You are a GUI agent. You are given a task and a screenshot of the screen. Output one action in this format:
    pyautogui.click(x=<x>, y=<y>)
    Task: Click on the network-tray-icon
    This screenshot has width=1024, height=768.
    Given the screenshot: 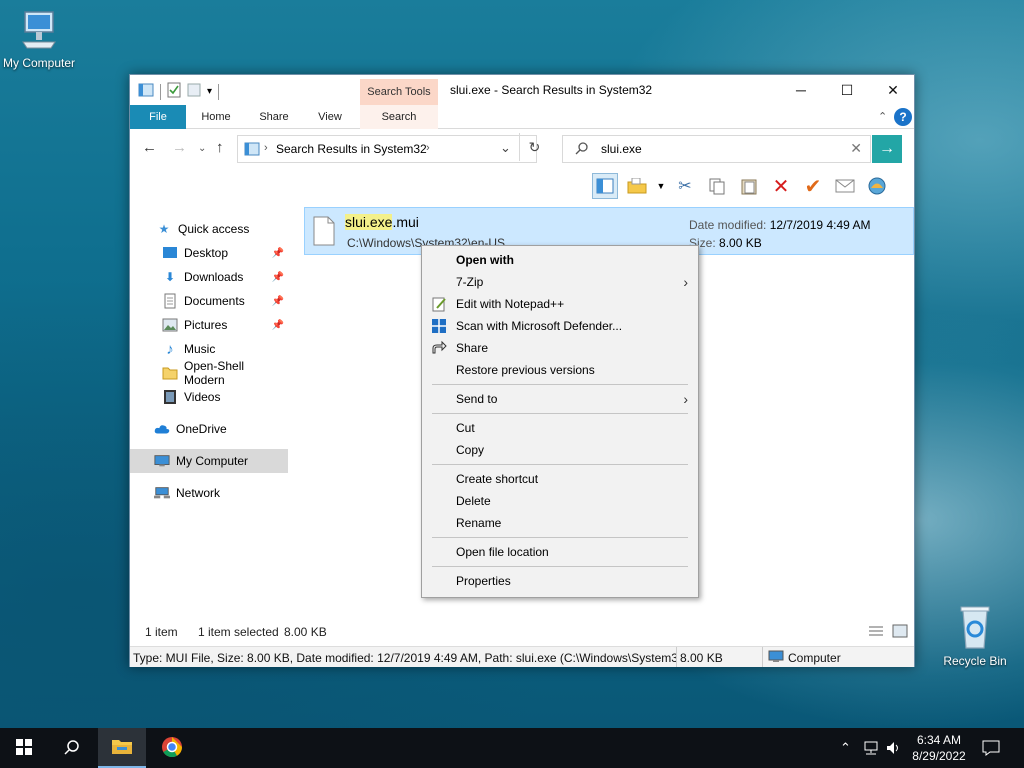 What is the action you would take?
    pyautogui.click(x=871, y=748)
    